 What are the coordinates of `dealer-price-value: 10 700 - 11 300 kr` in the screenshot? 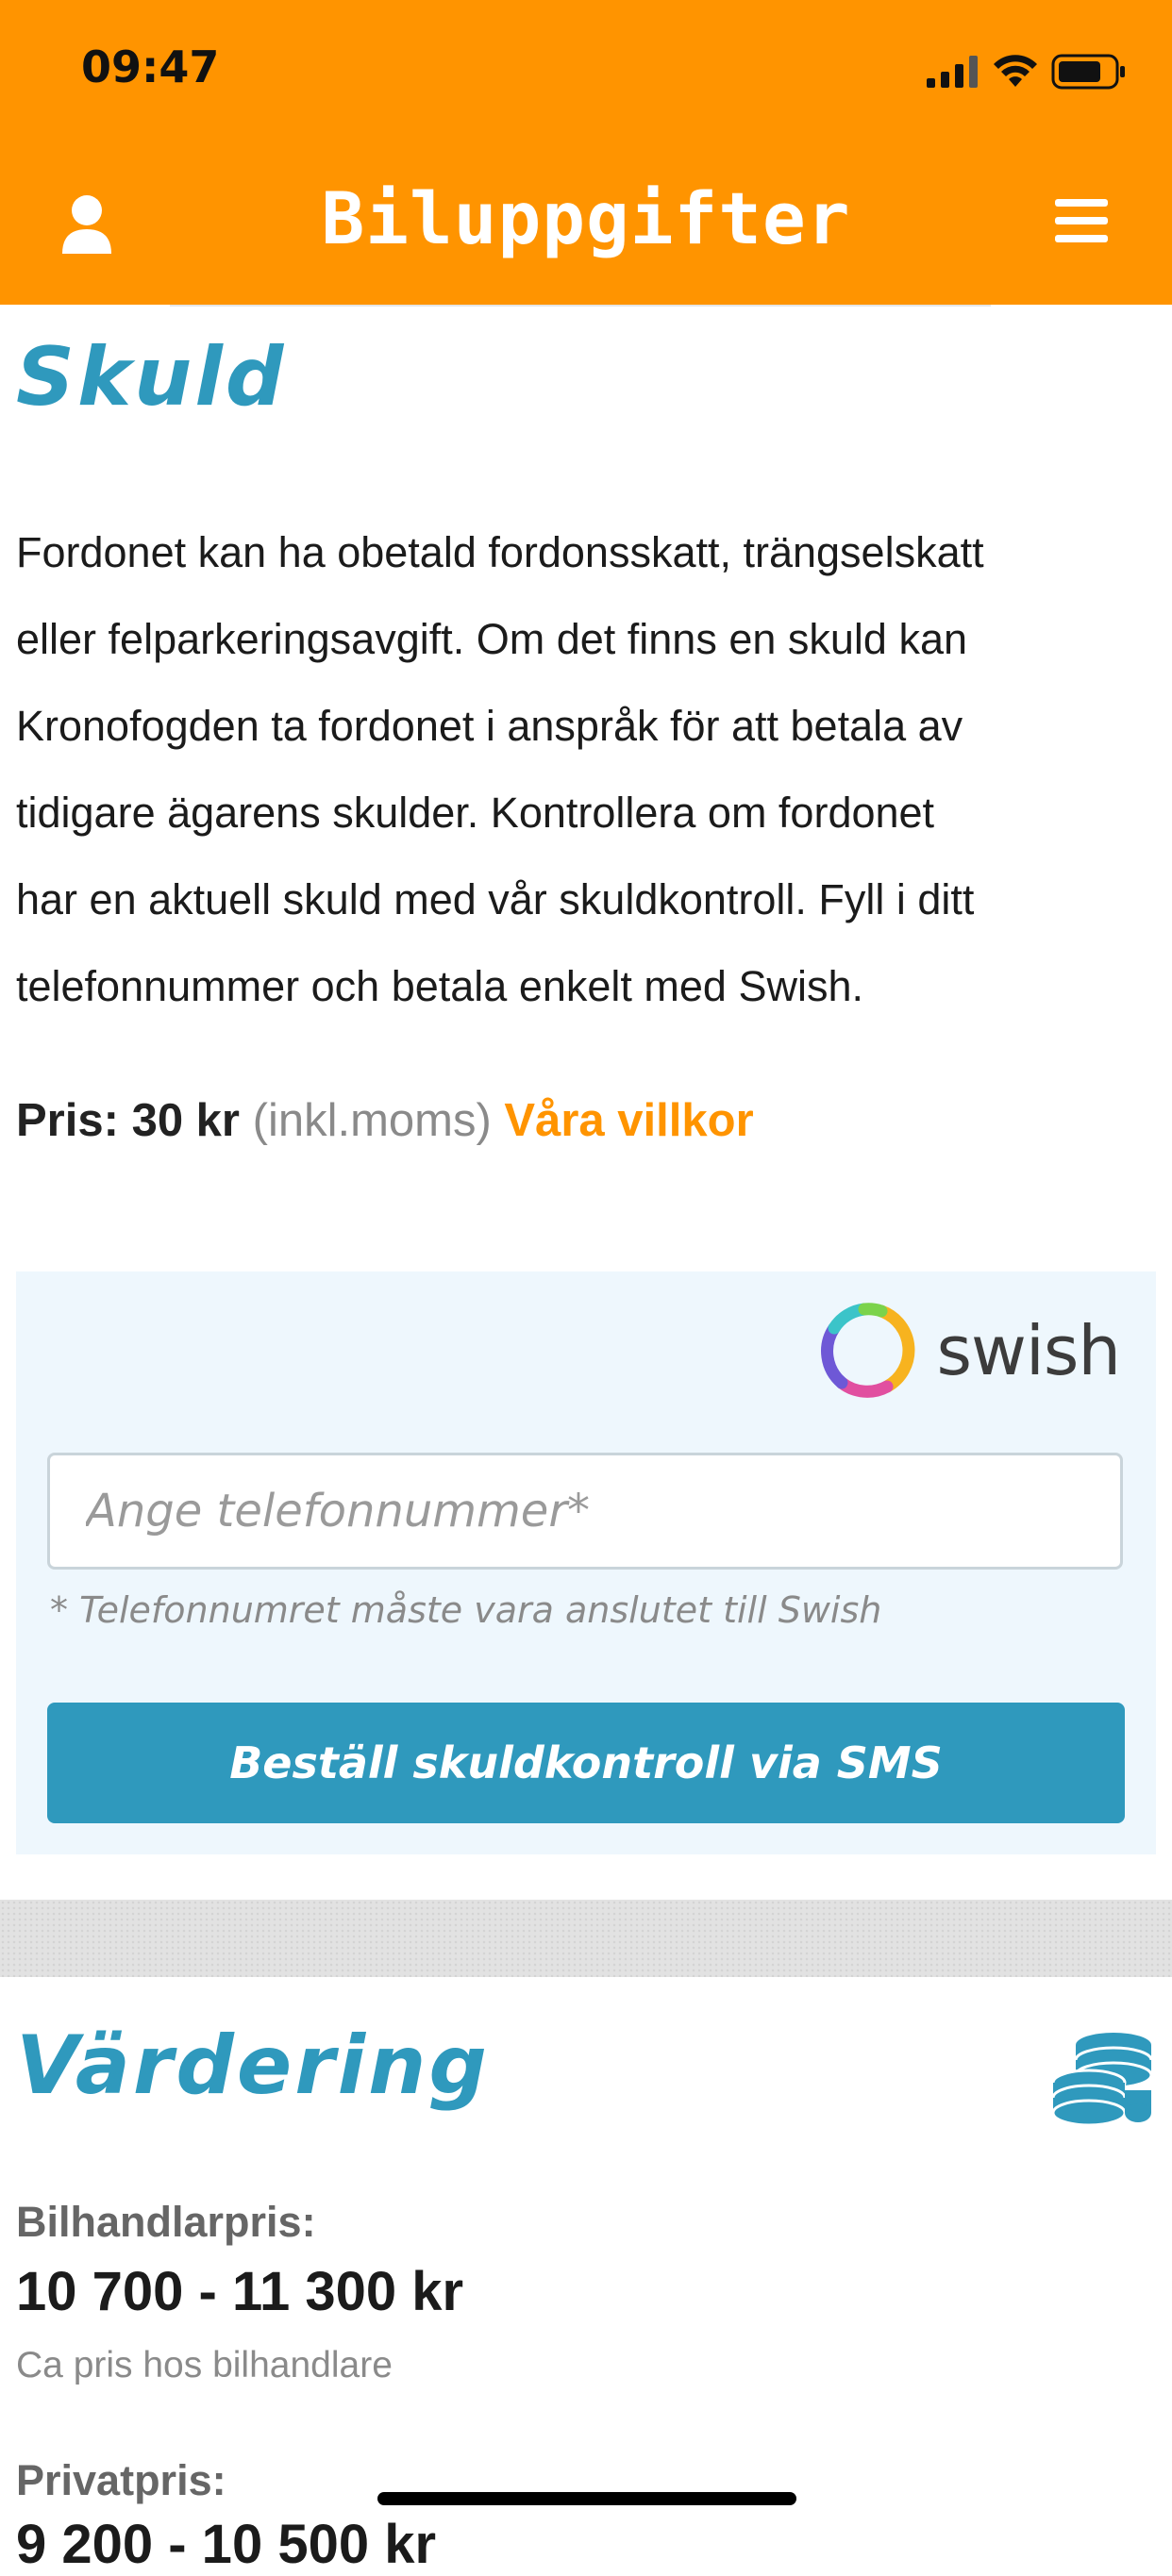 It's located at (240, 2291).